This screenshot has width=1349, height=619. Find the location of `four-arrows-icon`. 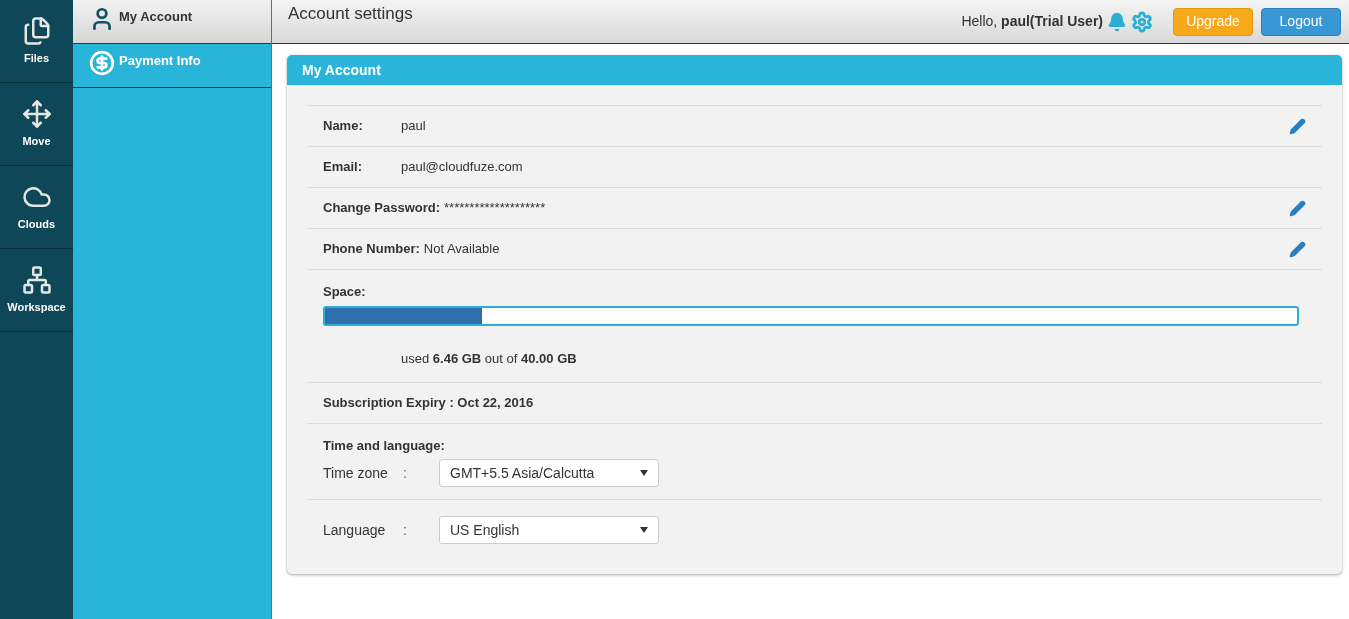

four-arrows-icon is located at coordinates (36, 113).